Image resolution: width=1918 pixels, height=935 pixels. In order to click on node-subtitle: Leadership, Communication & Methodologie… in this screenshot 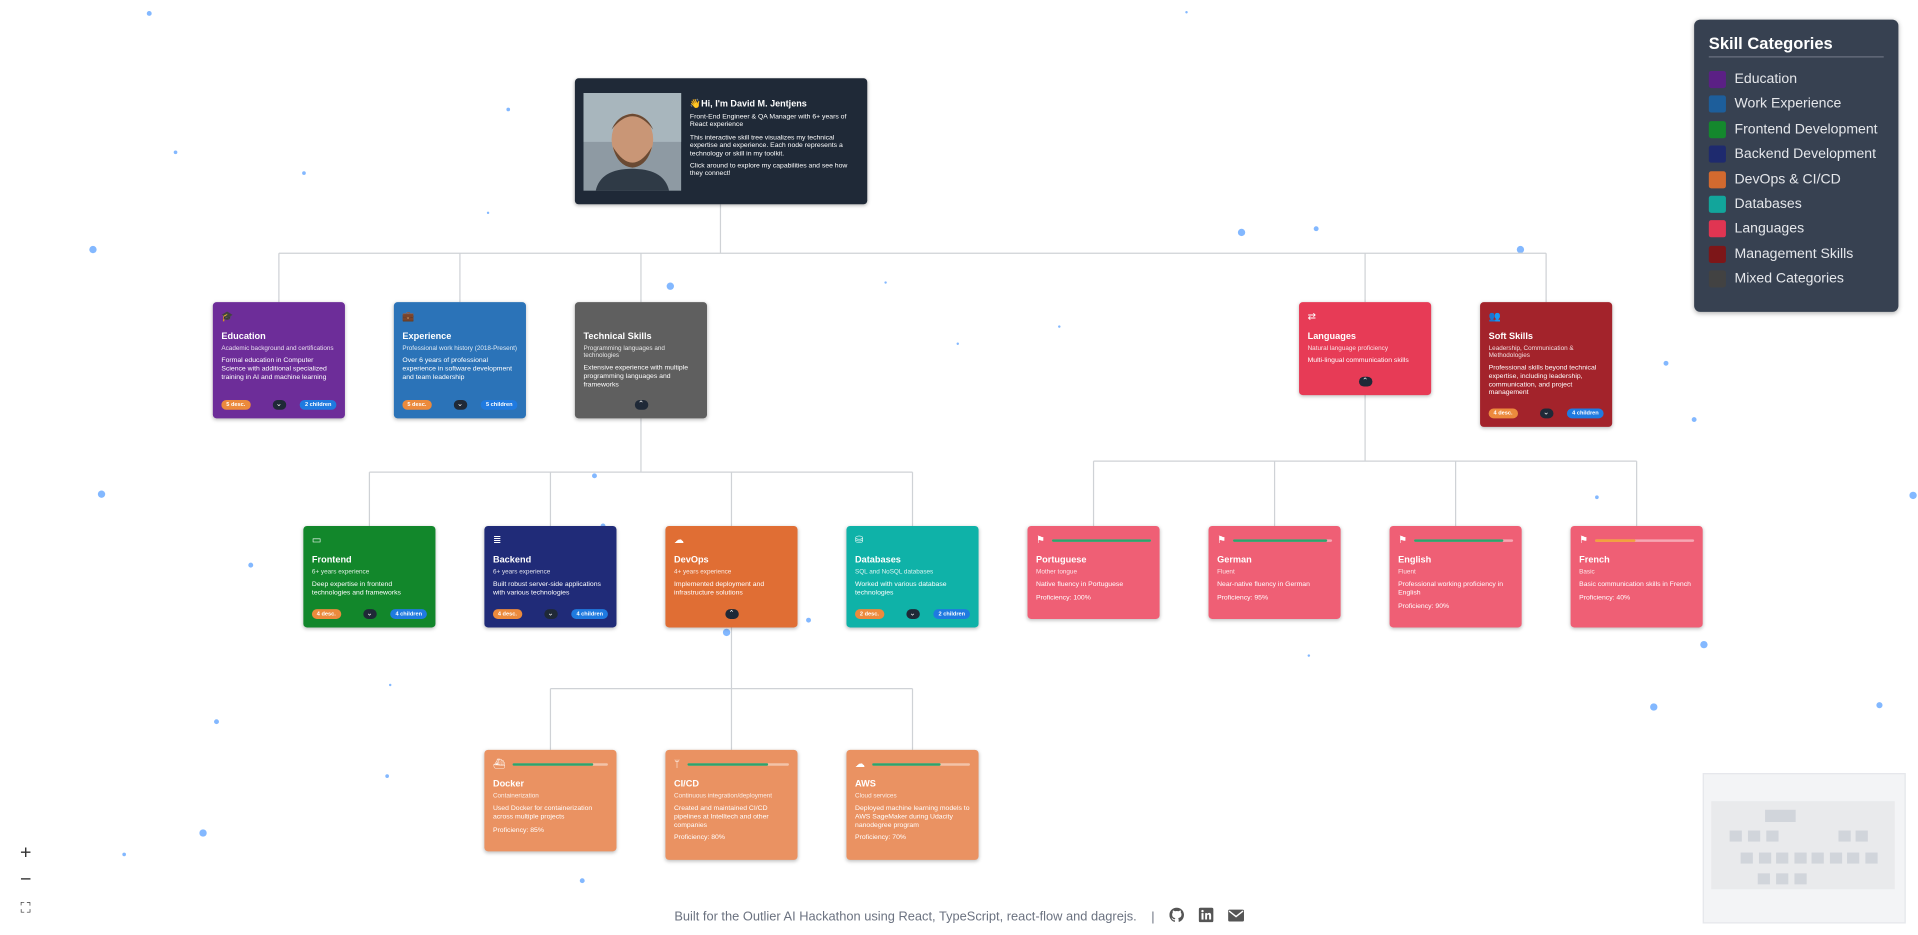, I will do `click(1531, 352)`.